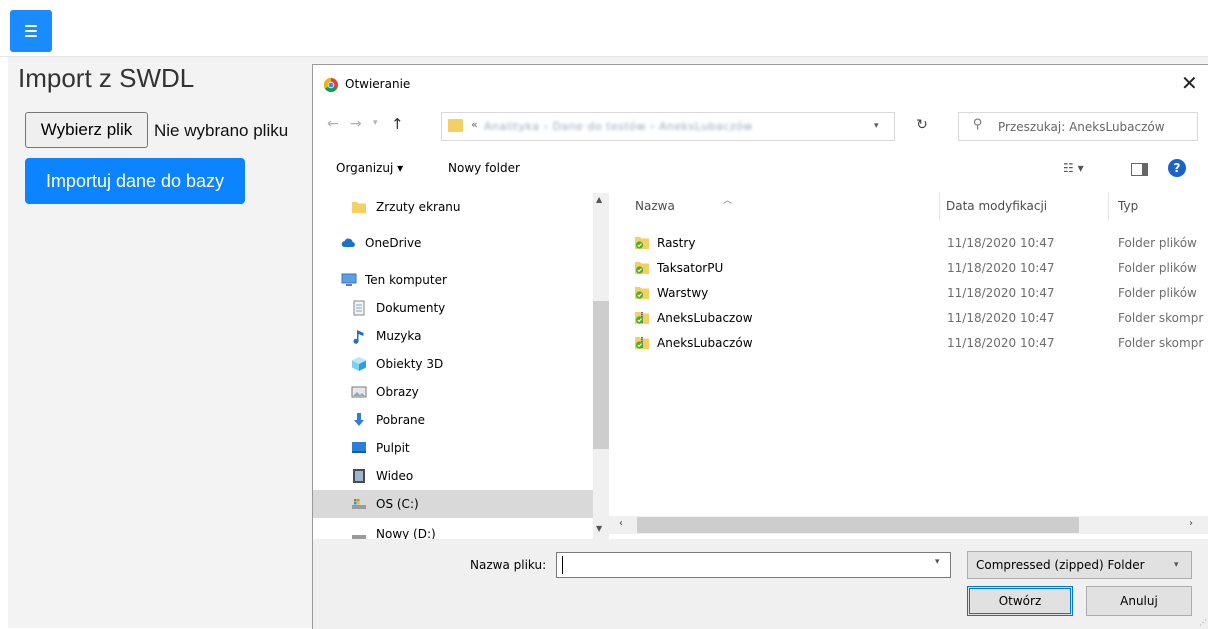  What do you see at coordinates (1177, 168) in the screenshot?
I see `help-icon: ?` at bounding box center [1177, 168].